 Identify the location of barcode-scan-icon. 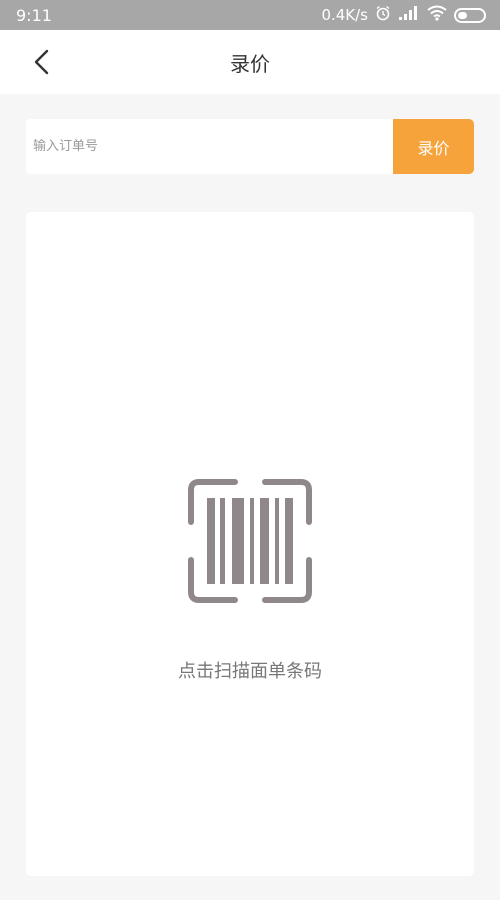
(250, 541).